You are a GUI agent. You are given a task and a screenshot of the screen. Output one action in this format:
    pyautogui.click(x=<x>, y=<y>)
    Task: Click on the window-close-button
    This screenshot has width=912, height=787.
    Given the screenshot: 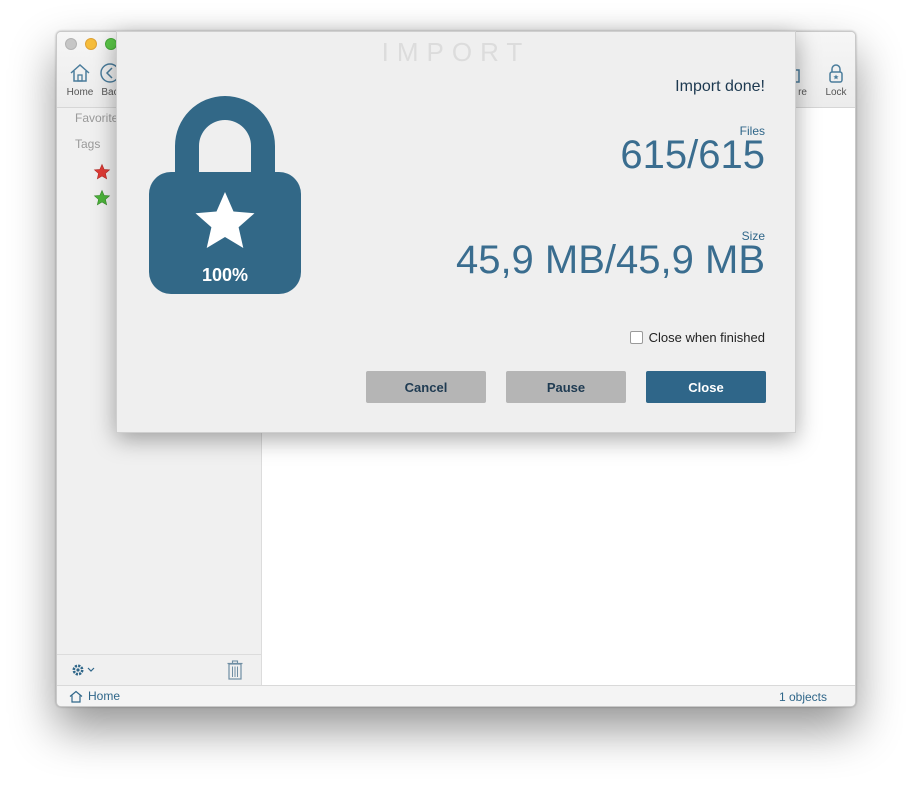 What is the action you would take?
    pyautogui.click(x=71, y=44)
    